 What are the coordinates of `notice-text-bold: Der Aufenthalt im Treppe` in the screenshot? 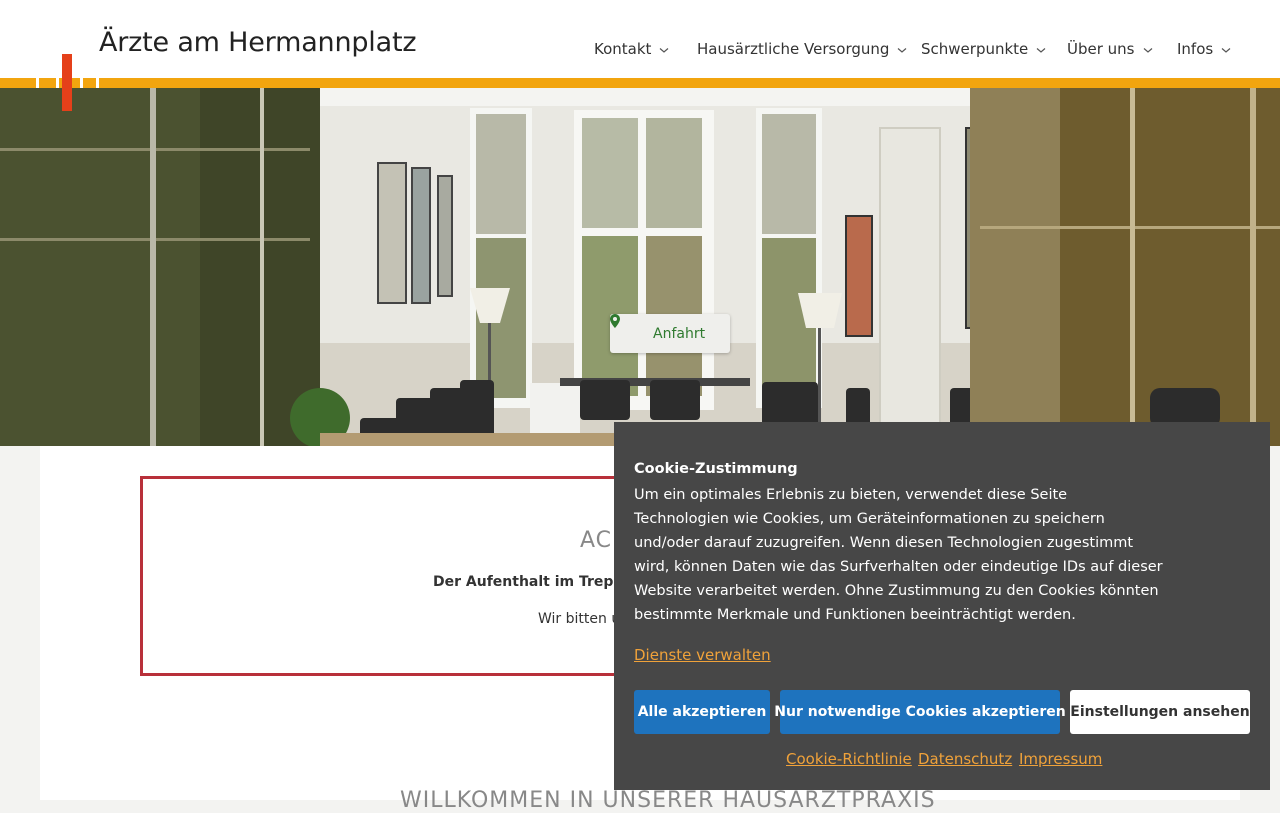 It's located at (533, 582).